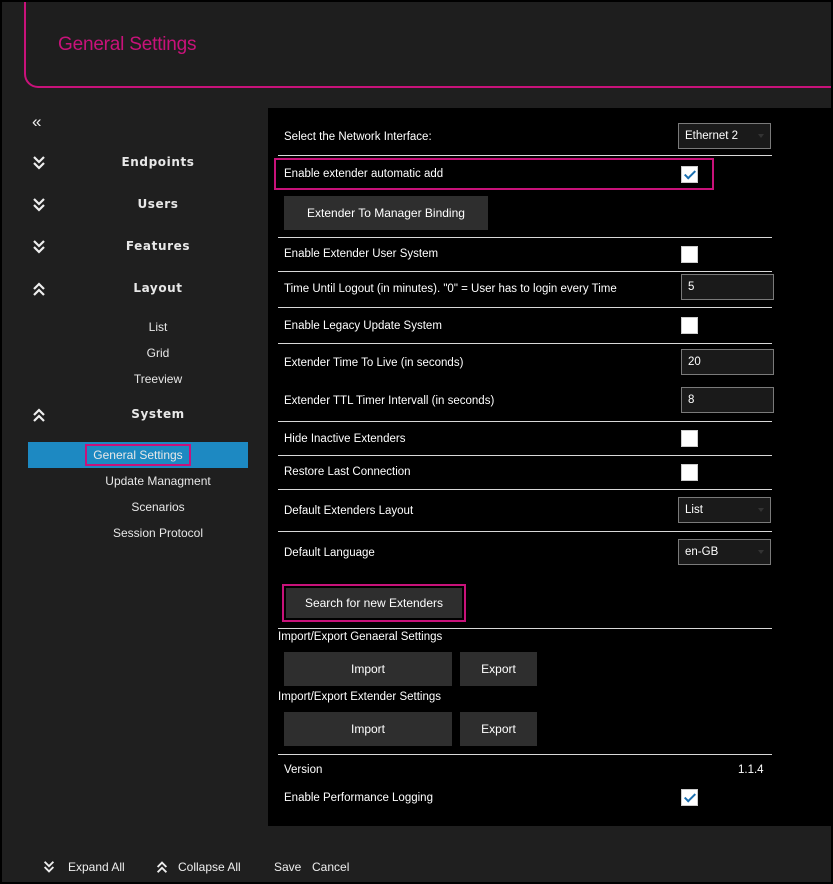 This screenshot has height=884, width=833. Describe the element at coordinates (724, 552) in the screenshot. I see `default-language-select: en-GB` at that location.